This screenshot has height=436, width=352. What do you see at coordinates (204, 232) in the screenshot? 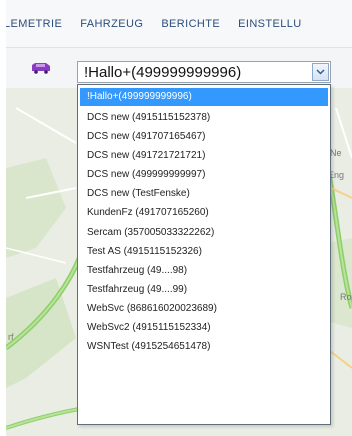
I see `vehicle-option: Sercam (357005033322262)` at bounding box center [204, 232].